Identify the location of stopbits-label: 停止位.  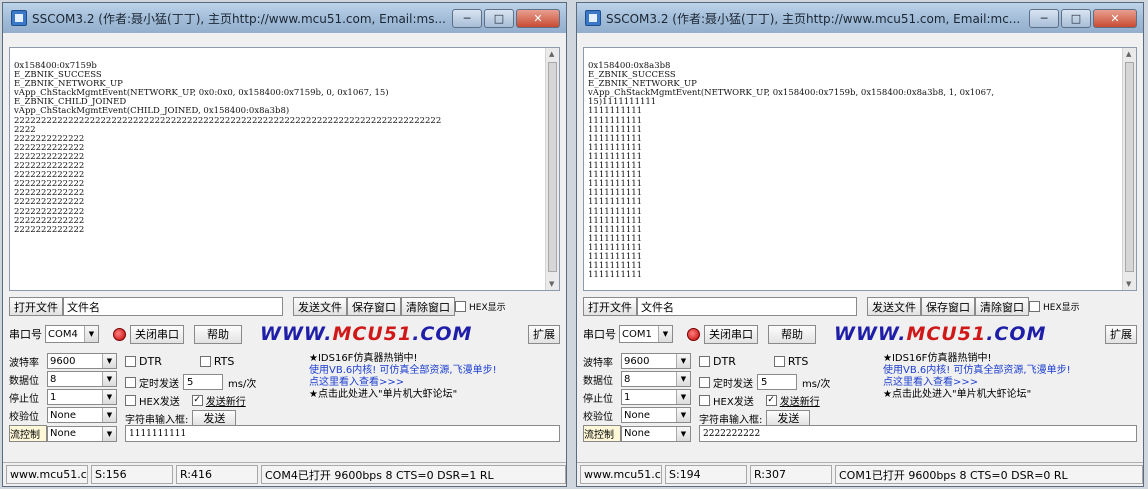
(598, 399).